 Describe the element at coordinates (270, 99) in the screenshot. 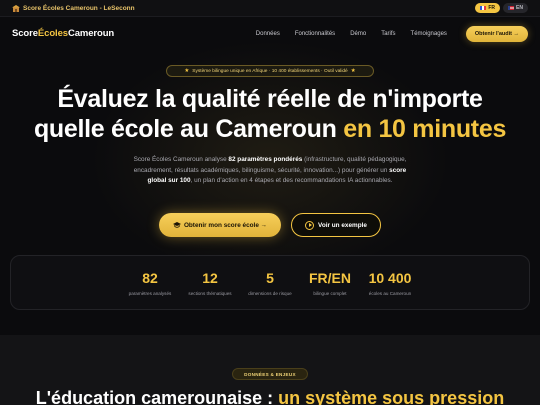

I see `headline-line-1: Évaluez la qualité réelle de n'importe` at that location.